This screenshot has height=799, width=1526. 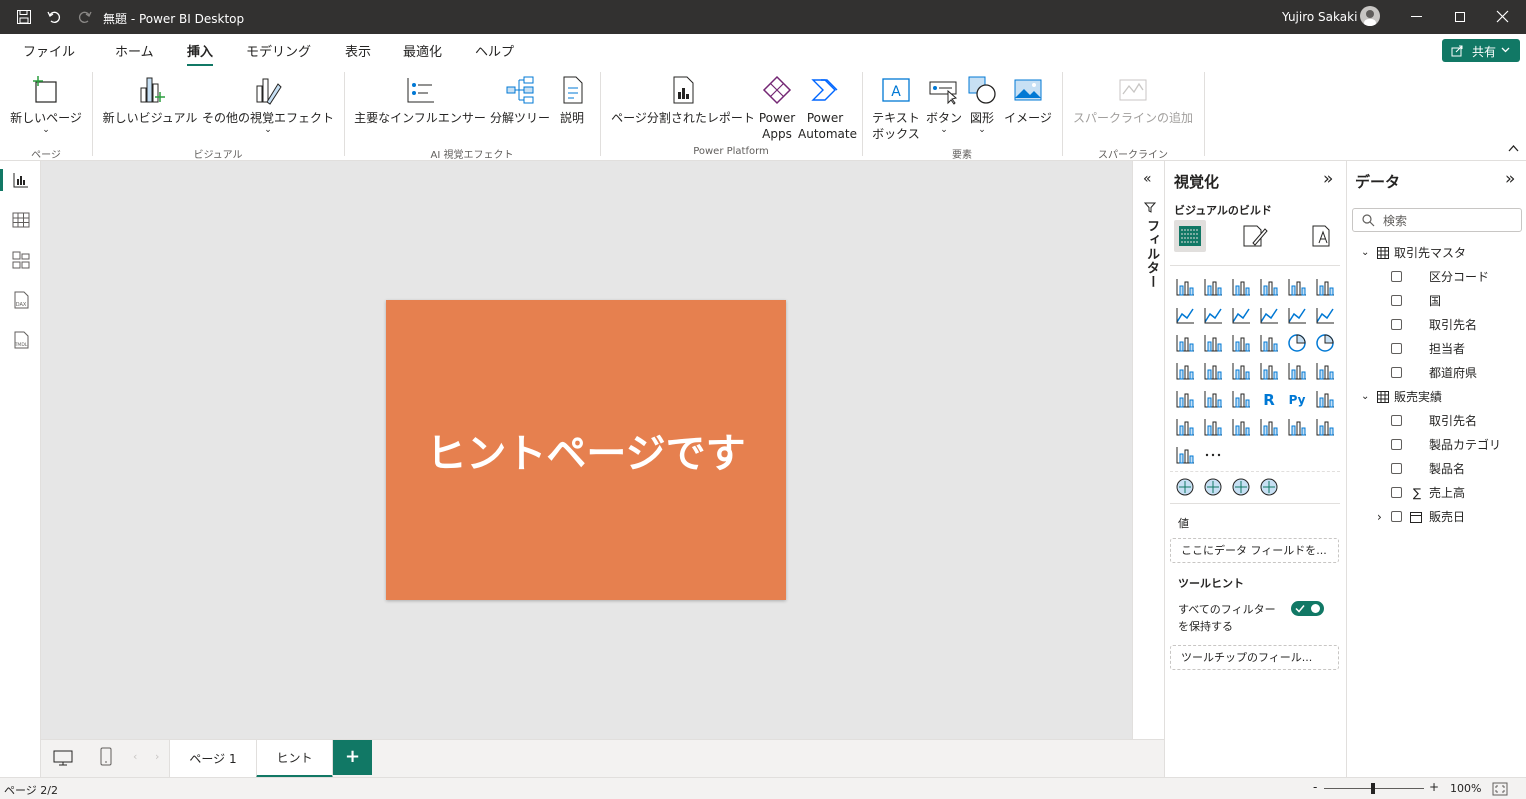 What do you see at coordinates (777, 108) in the screenshot?
I see `power-apps-button: Power Apps` at bounding box center [777, 108].